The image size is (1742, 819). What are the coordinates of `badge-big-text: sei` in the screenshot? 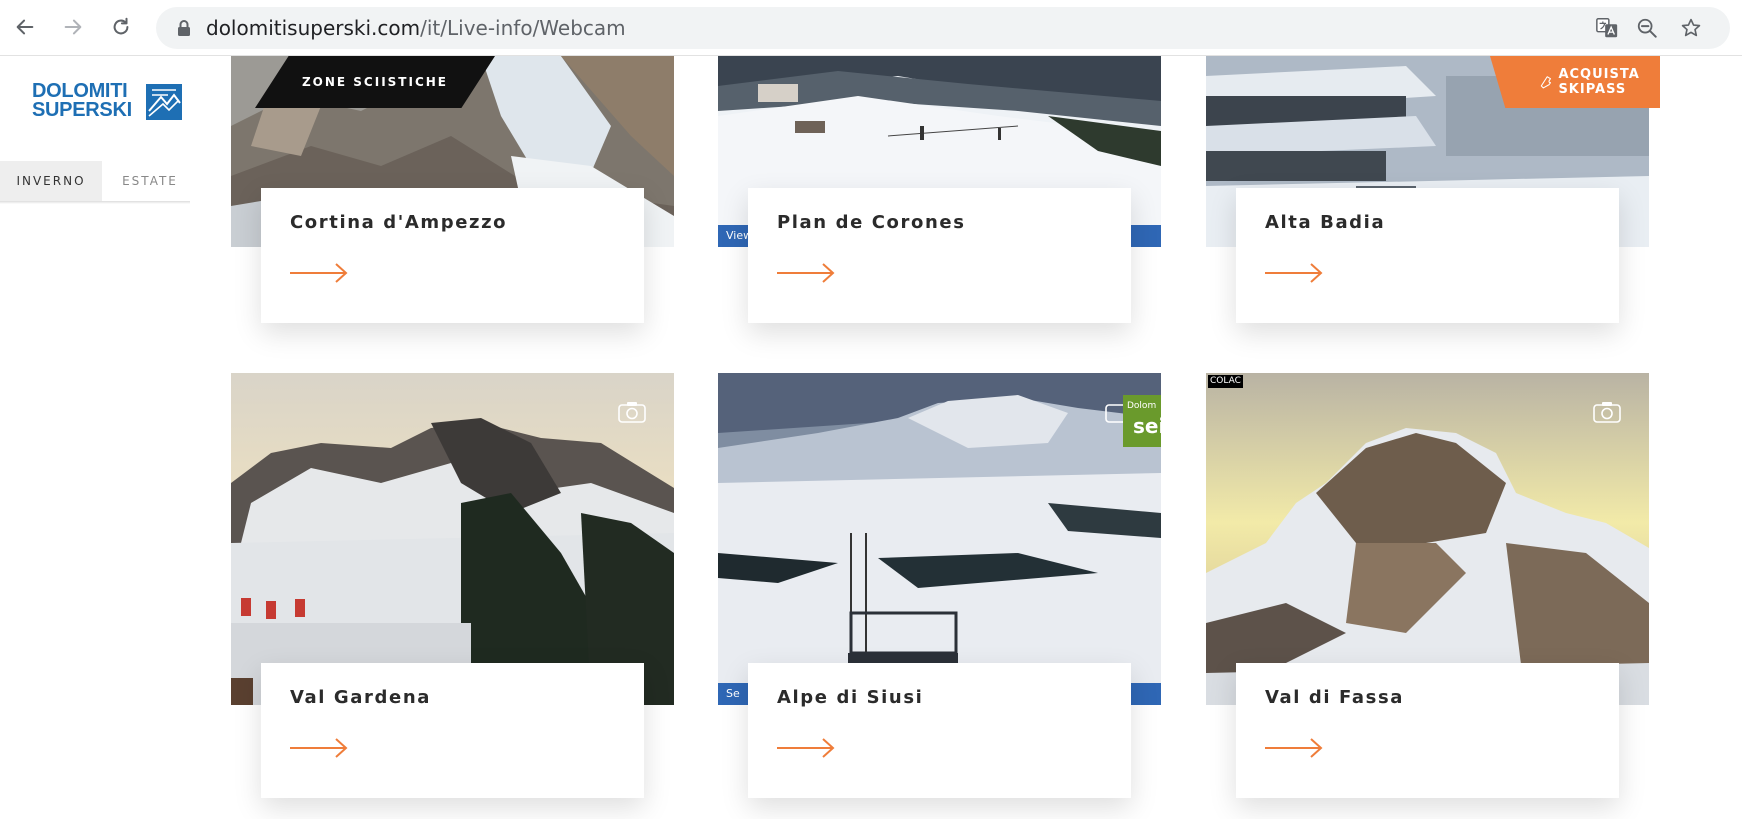 It's located at (1147, 426).